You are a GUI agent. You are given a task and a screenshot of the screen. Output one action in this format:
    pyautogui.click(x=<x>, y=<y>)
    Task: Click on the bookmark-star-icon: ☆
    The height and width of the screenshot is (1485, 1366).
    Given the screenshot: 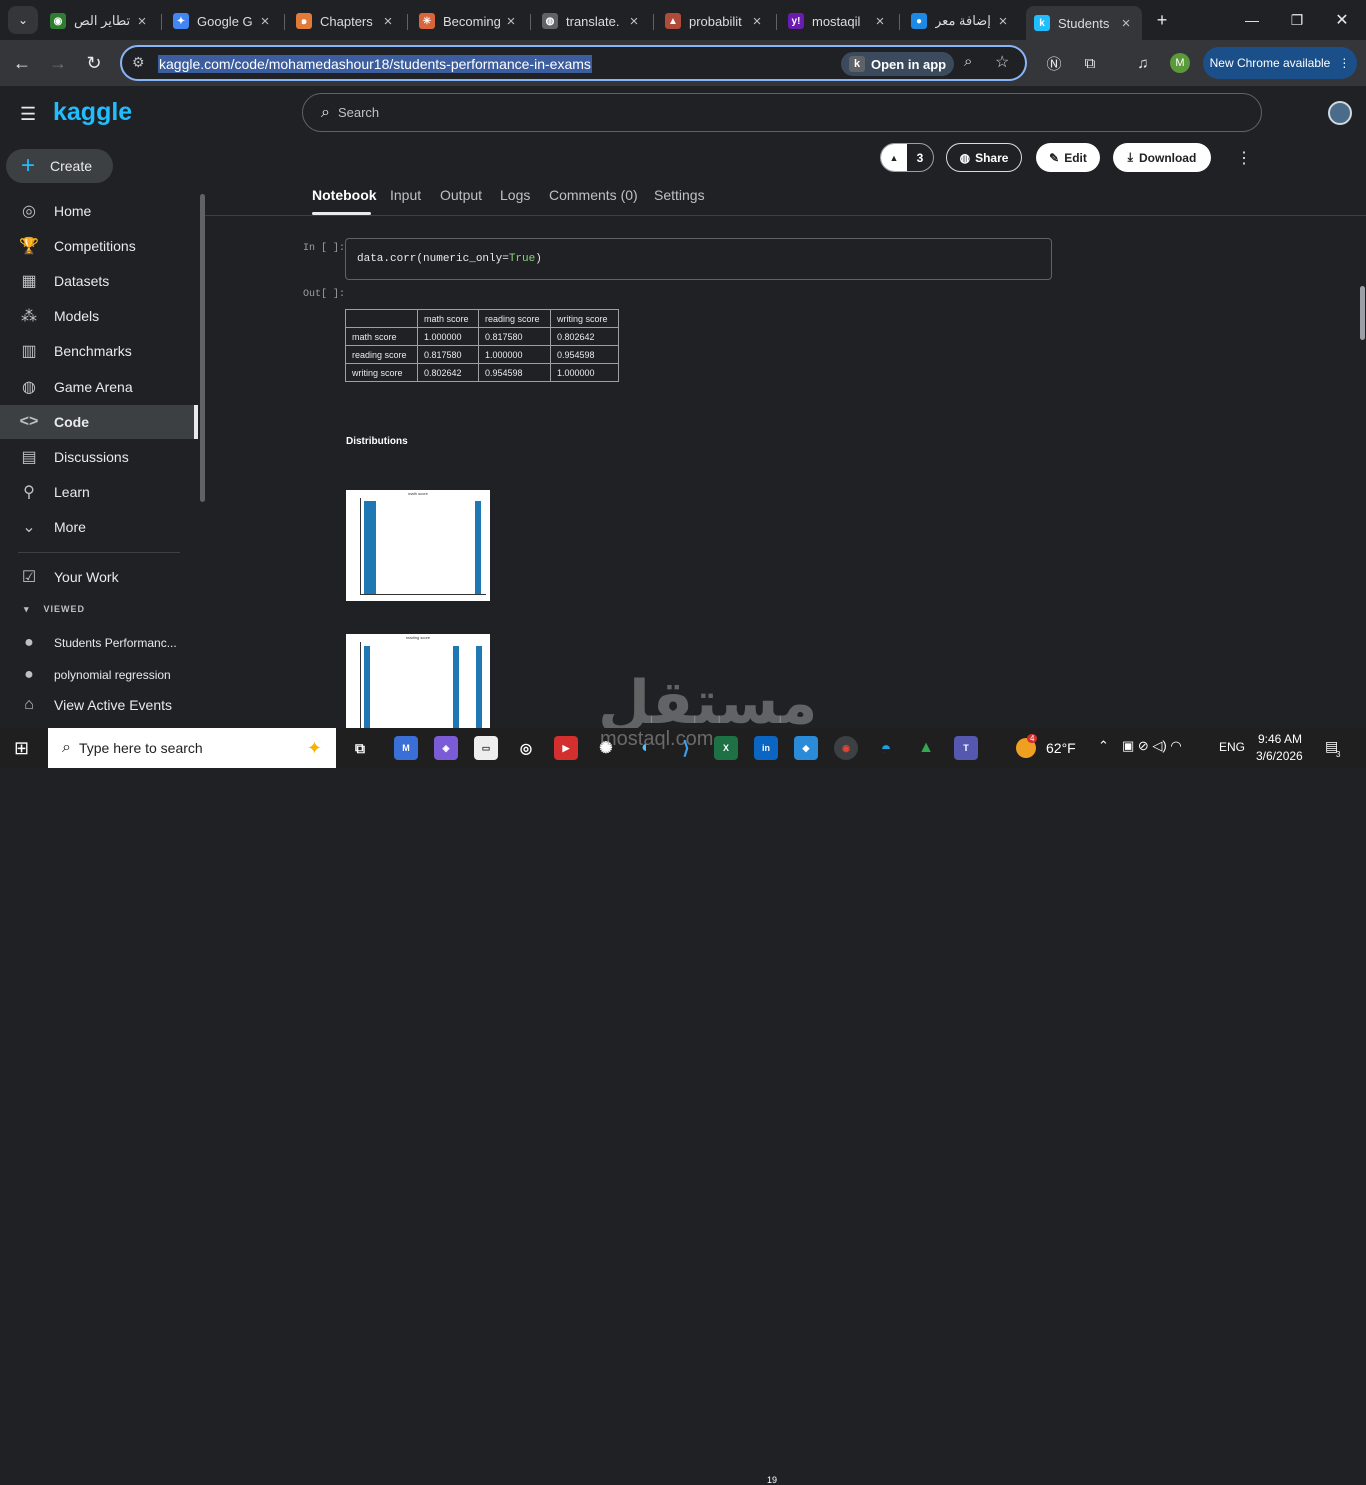 What is the action you would take?
    pyautogui.click(x=1002, y=62)
    